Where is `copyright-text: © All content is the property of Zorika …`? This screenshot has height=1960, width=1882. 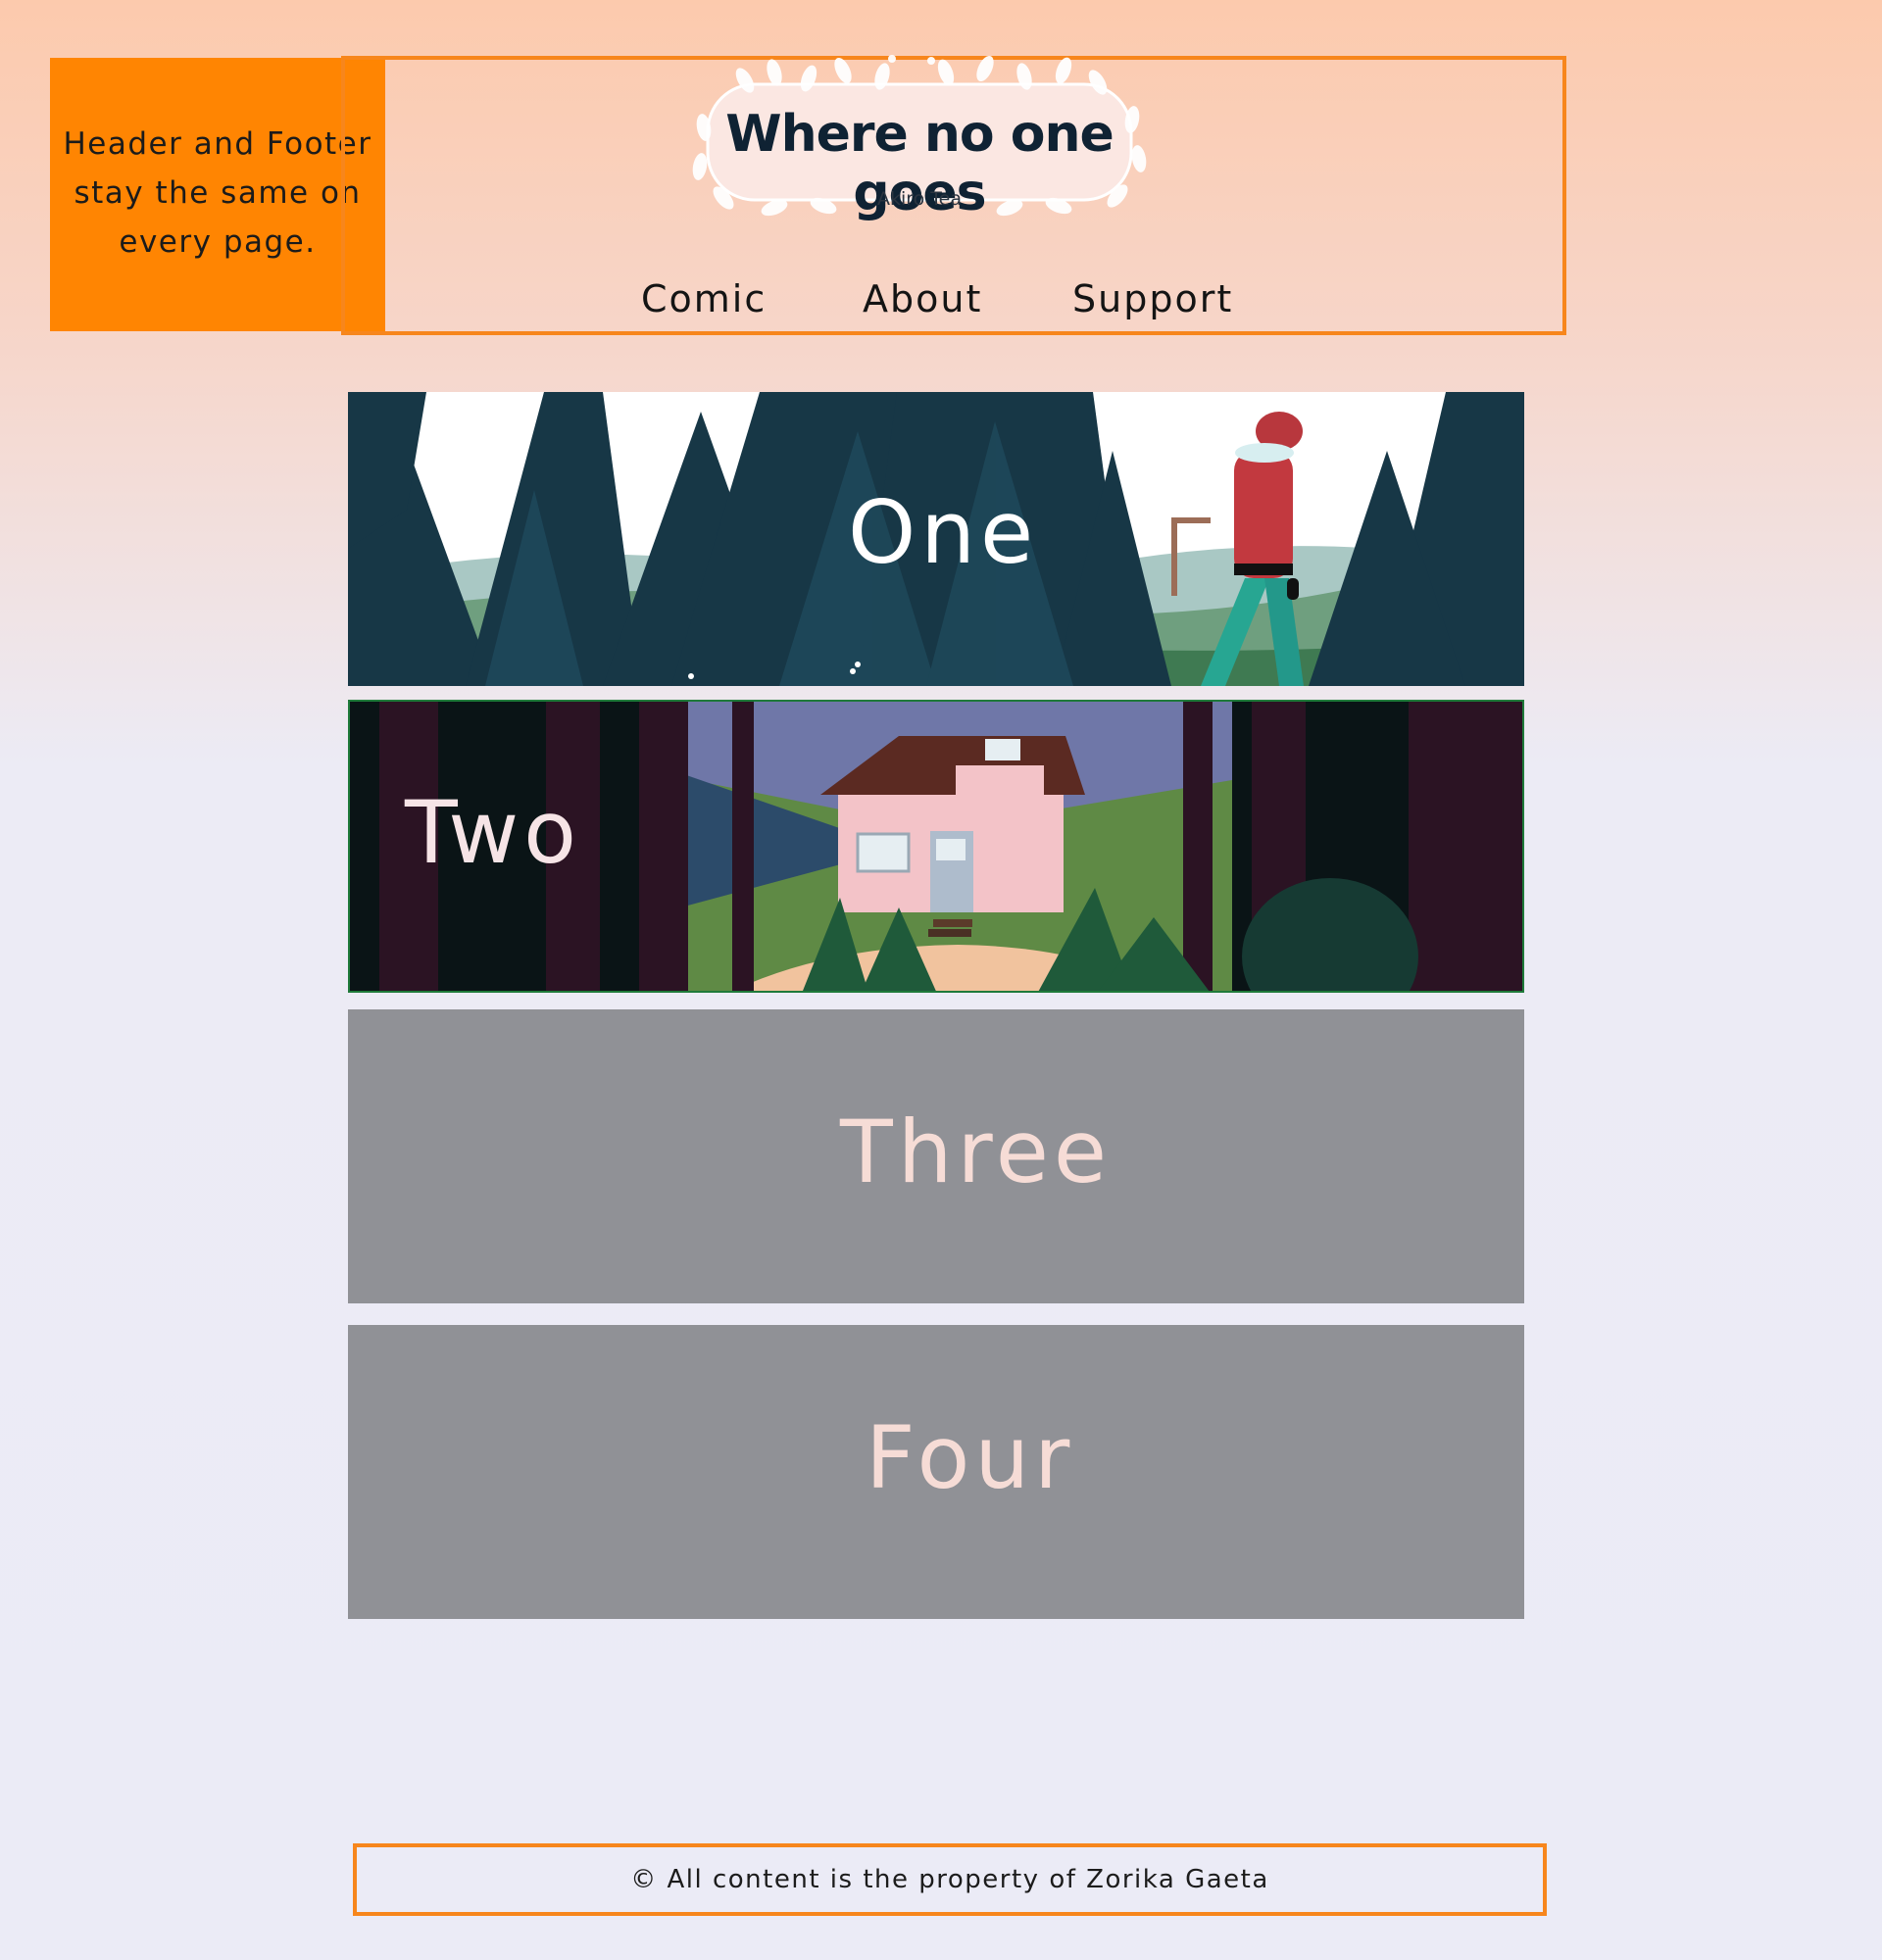
copyright-text: © All content is the property of Zorika … is located at coordinates (949, 1879).